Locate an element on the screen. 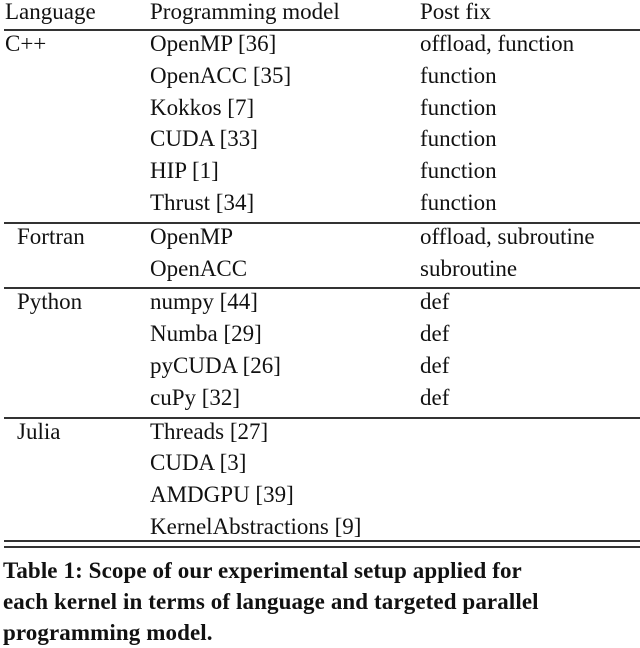 This screenshot has width=640, height=648. table-row: AMDGPU [39] is located at coordinates (320, 495).